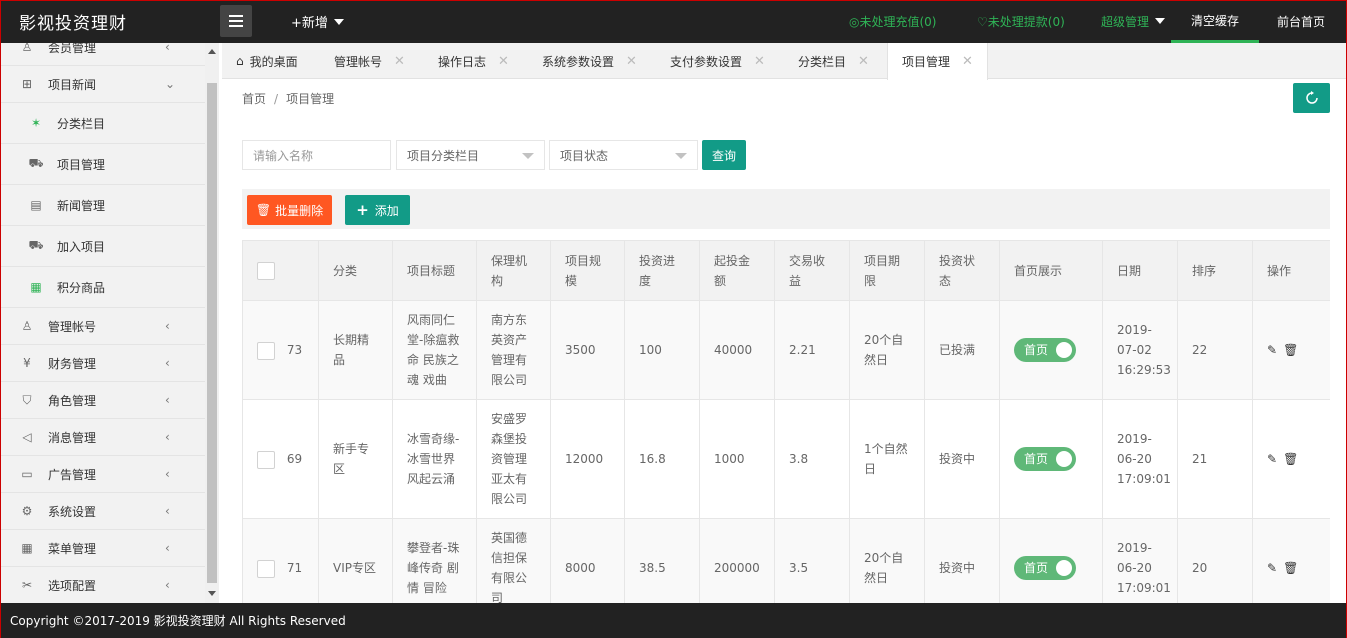 This screenshot has width=1347, height=638. What do you see at coordinates (1140, 560) in the screenshot?
I see `date-cell: 2019-06-20 17:09:01` at bounding box center [1140, 560].